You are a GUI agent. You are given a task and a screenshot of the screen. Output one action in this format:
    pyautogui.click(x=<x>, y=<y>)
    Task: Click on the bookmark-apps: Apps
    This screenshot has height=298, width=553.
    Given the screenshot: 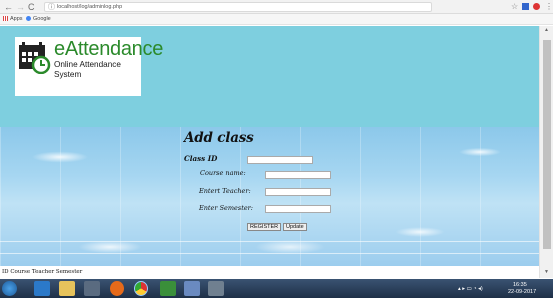 What is the action you would take?
    pyautogui.click(x=13, y=19)
    